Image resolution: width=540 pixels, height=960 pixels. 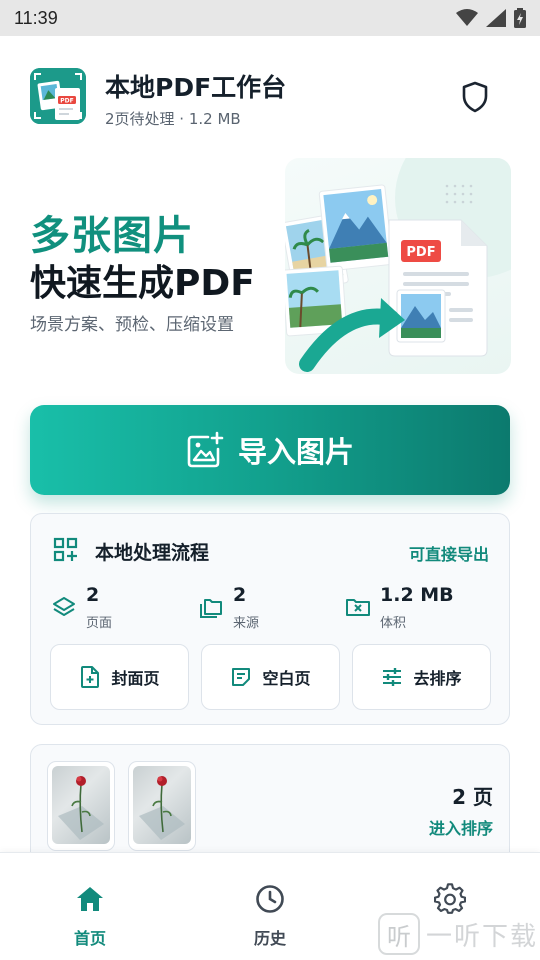 I want to click on illustration-pdf-badge: PDF, so click(x=420, y=252).